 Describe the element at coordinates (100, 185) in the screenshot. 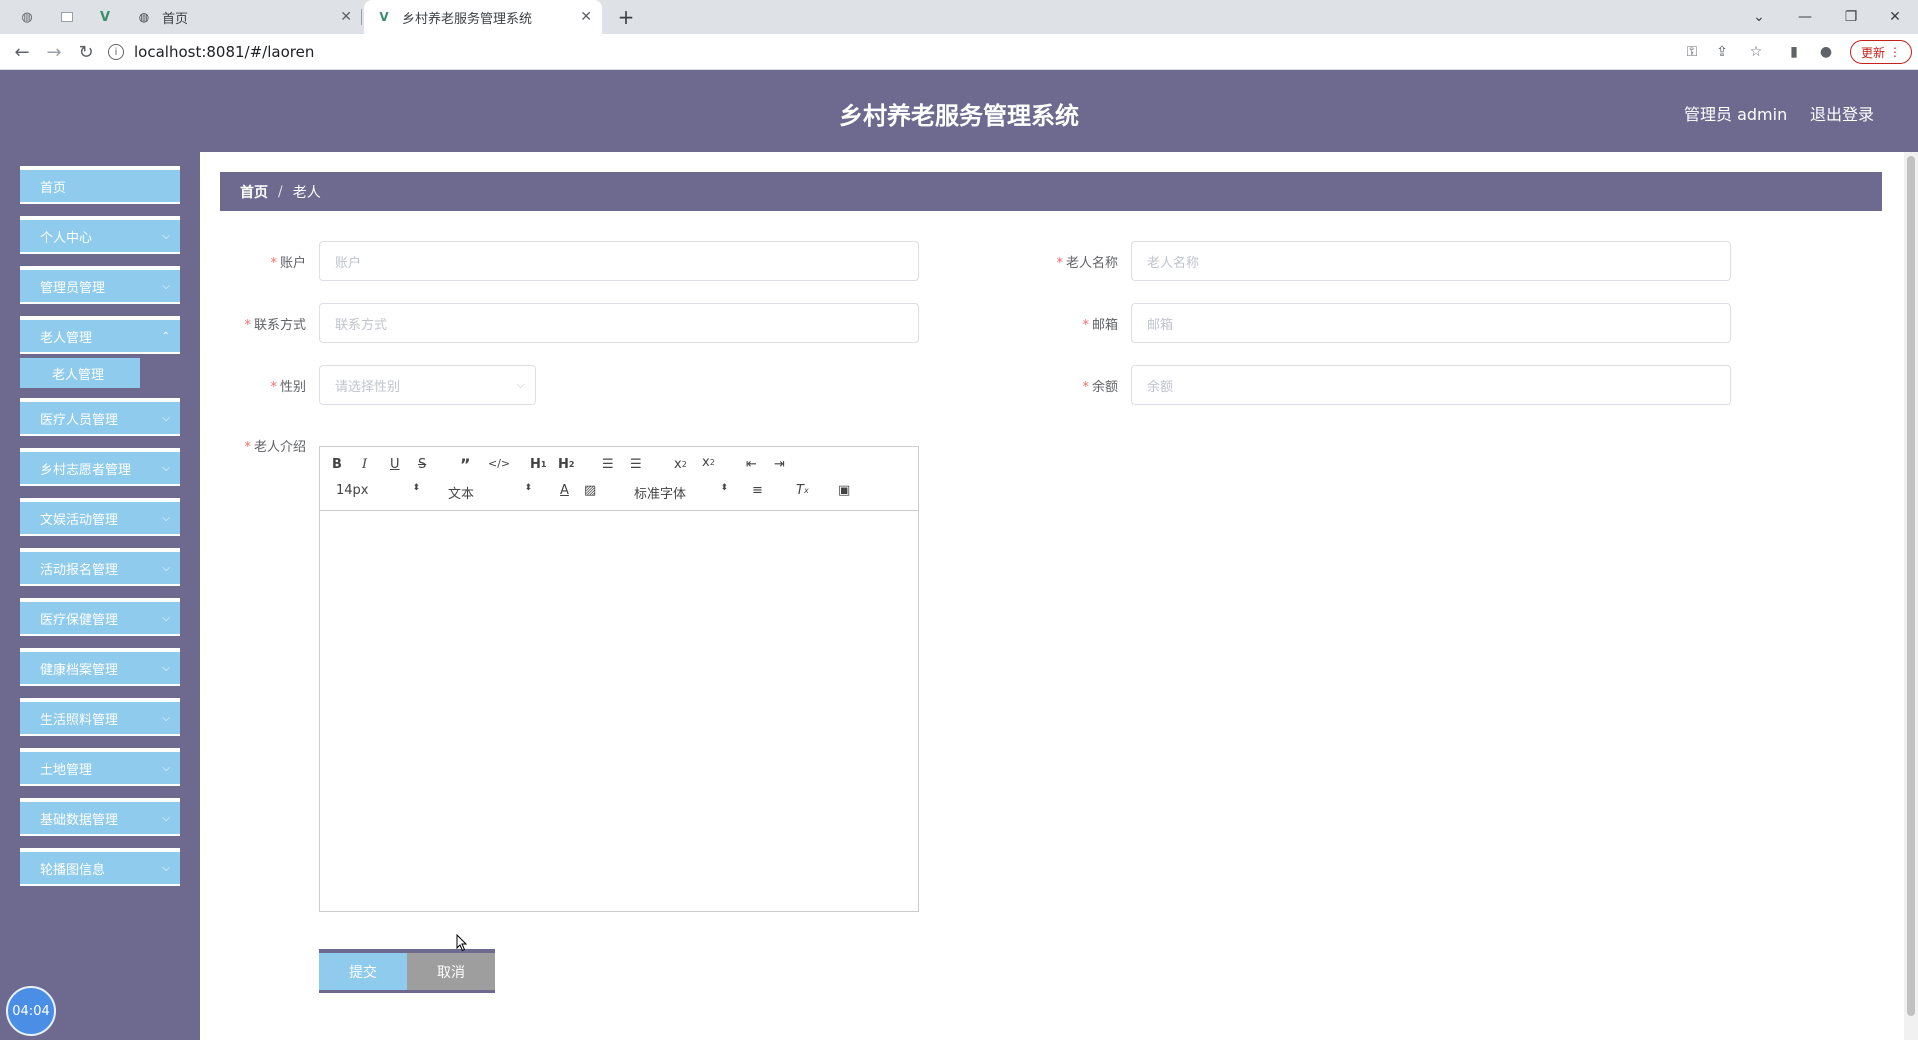

I see `sidebar-item-home: 首页` at that location.